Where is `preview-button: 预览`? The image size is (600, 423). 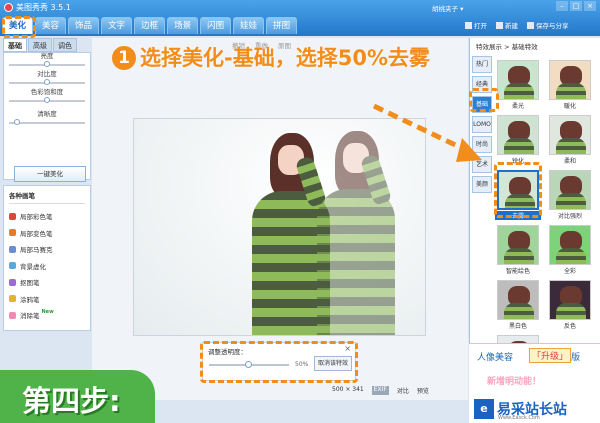 preview-button: 预览 is located at coordinates (423, 390).